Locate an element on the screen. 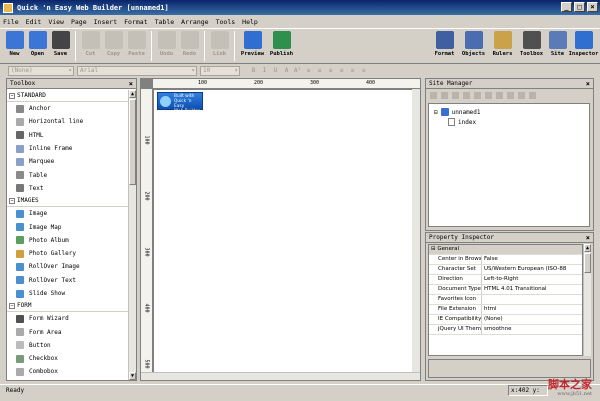 This screenshot has height=401, width=600. format-button: U is located at coordinates (275, 70).